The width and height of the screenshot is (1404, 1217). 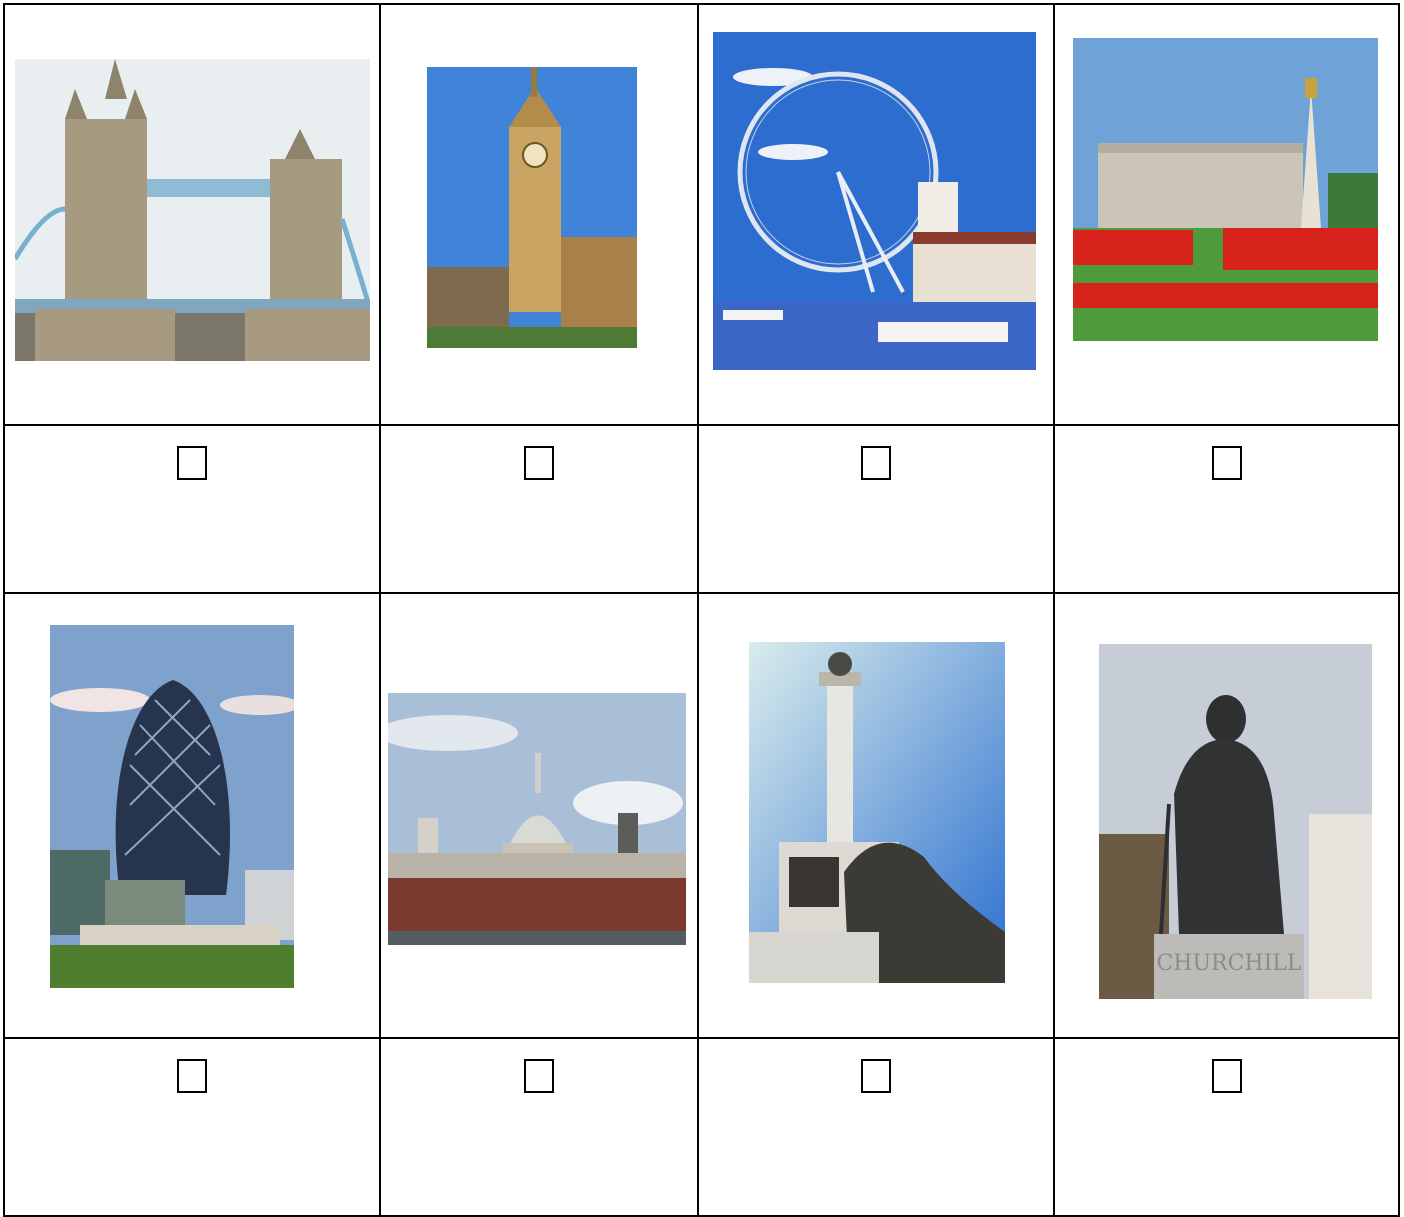 I want to click on london-eye-photo, so click(x=874, y=201).